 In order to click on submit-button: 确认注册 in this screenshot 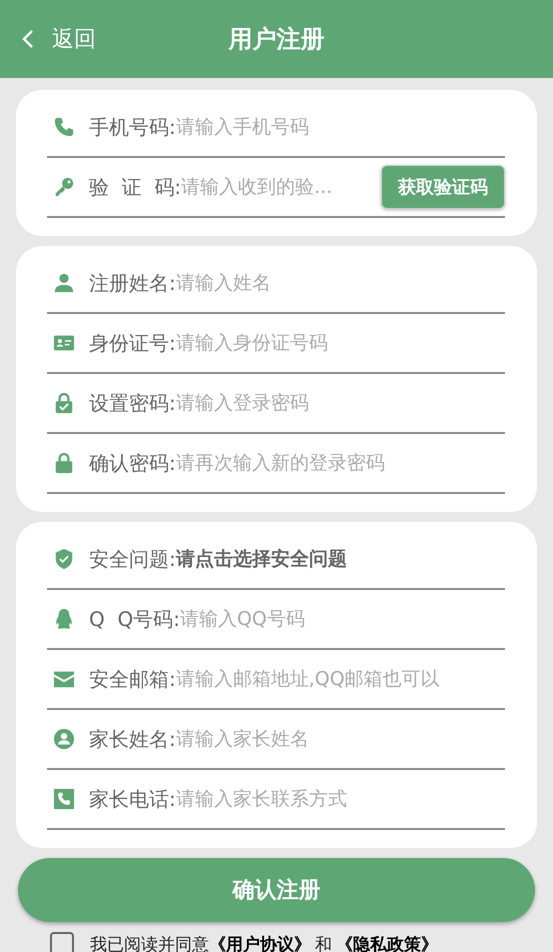, I will do `click(276, 890)`.